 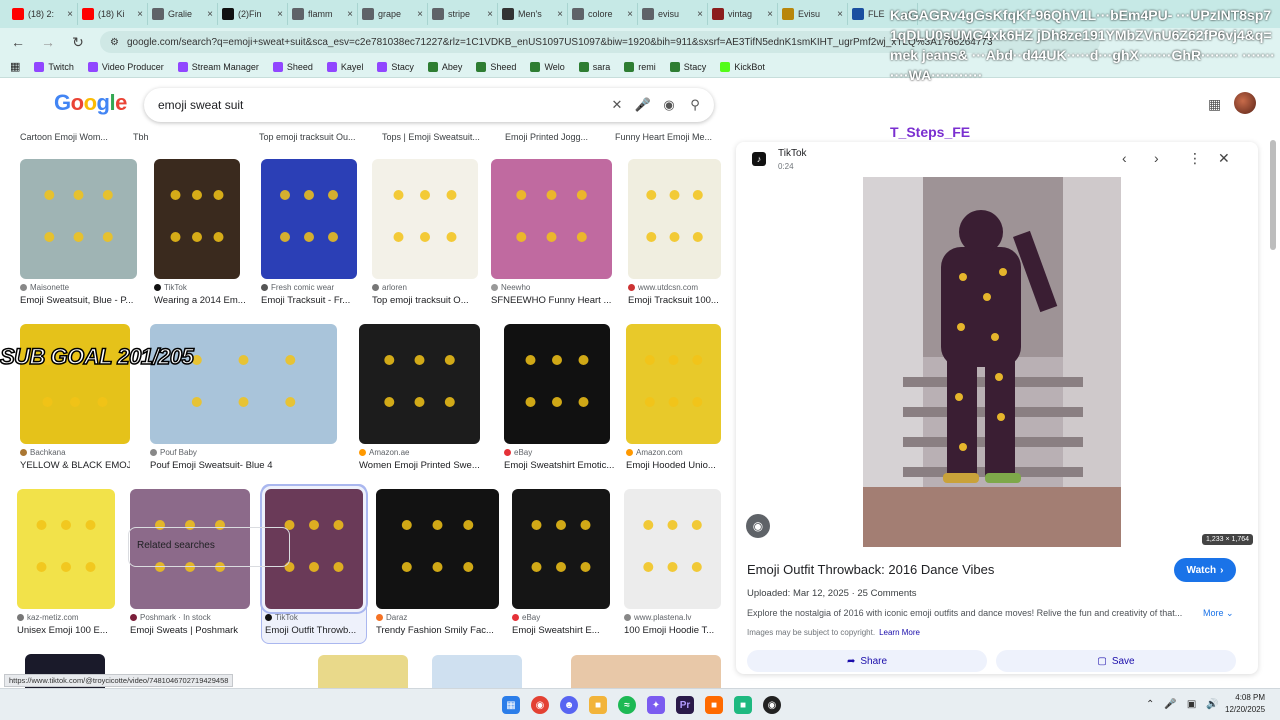 What do you see at coordinates (743, 705) in the screenshot?
I see `game-icon: ■` at bounding box center [743, 705].